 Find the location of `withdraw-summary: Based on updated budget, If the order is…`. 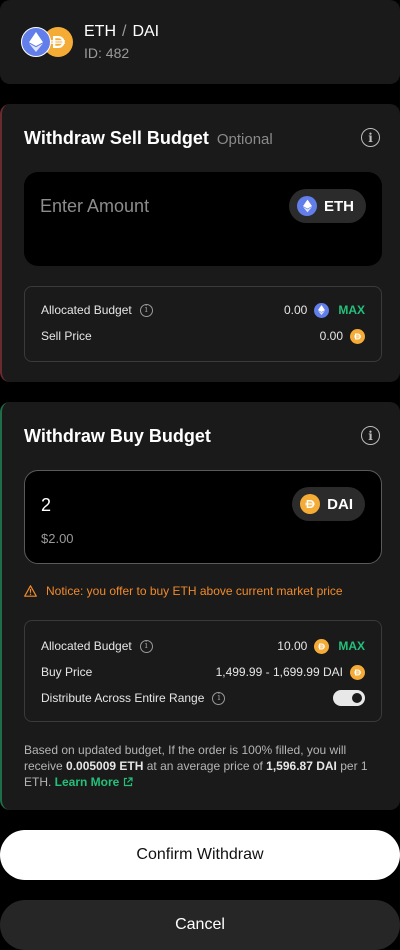

withdraw-summary: Based on updated budget, If the order is… is located at coordinates (203, 766).